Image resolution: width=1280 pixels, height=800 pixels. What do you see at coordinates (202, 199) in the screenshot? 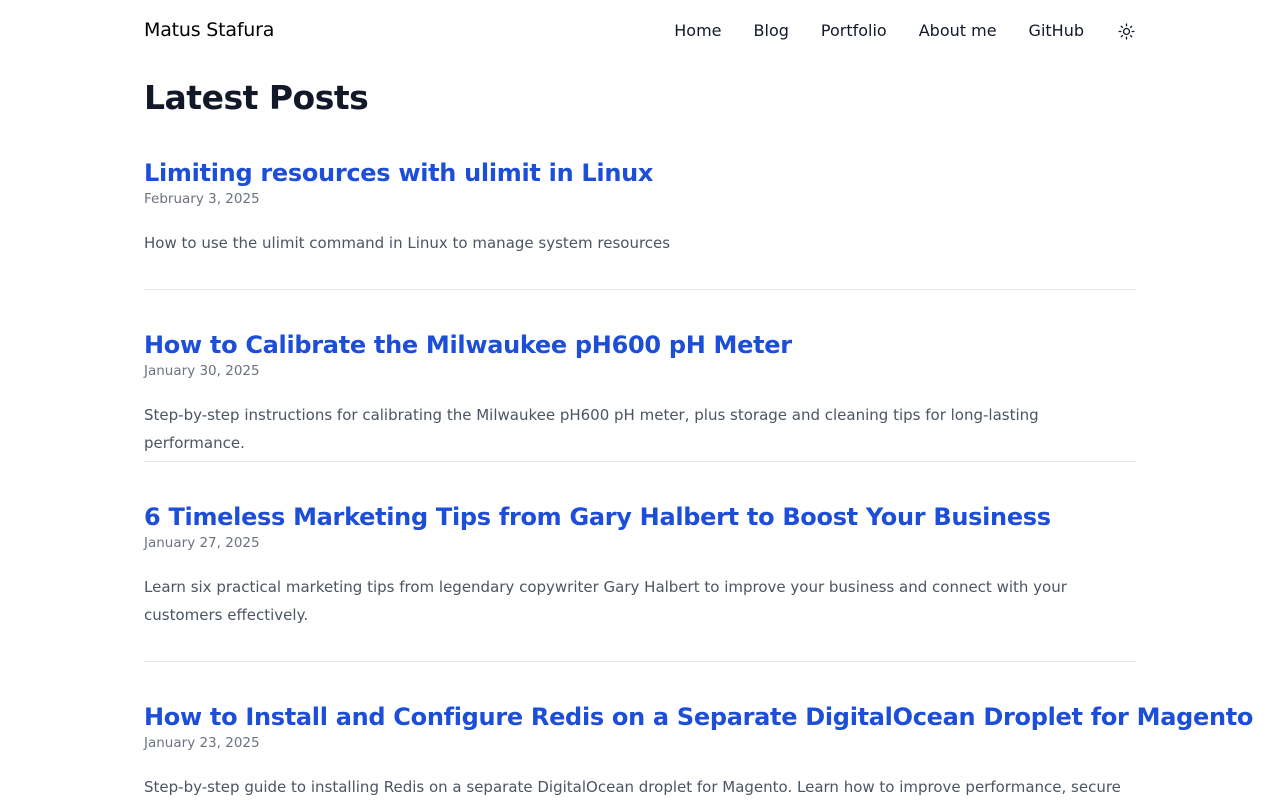
I see `post-date: February 3, 2025` at bounding box center [202, 199].